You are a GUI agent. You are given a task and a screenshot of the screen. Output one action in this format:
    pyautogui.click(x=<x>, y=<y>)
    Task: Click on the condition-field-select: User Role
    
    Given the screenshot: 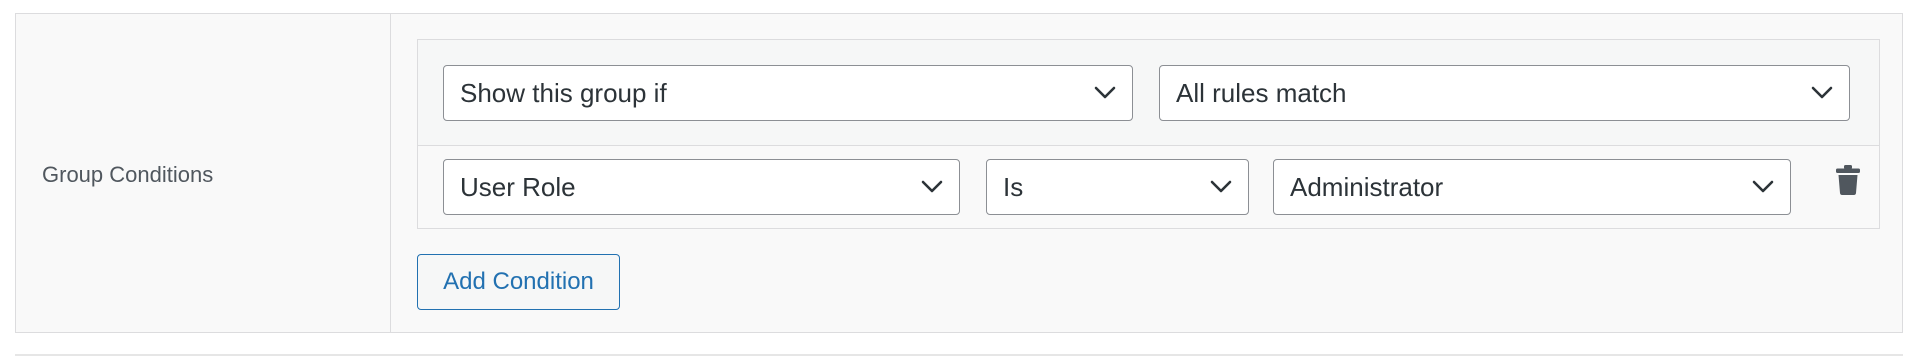 What is the action you would take?
    pyautogui.click(x=701, y=187)
    